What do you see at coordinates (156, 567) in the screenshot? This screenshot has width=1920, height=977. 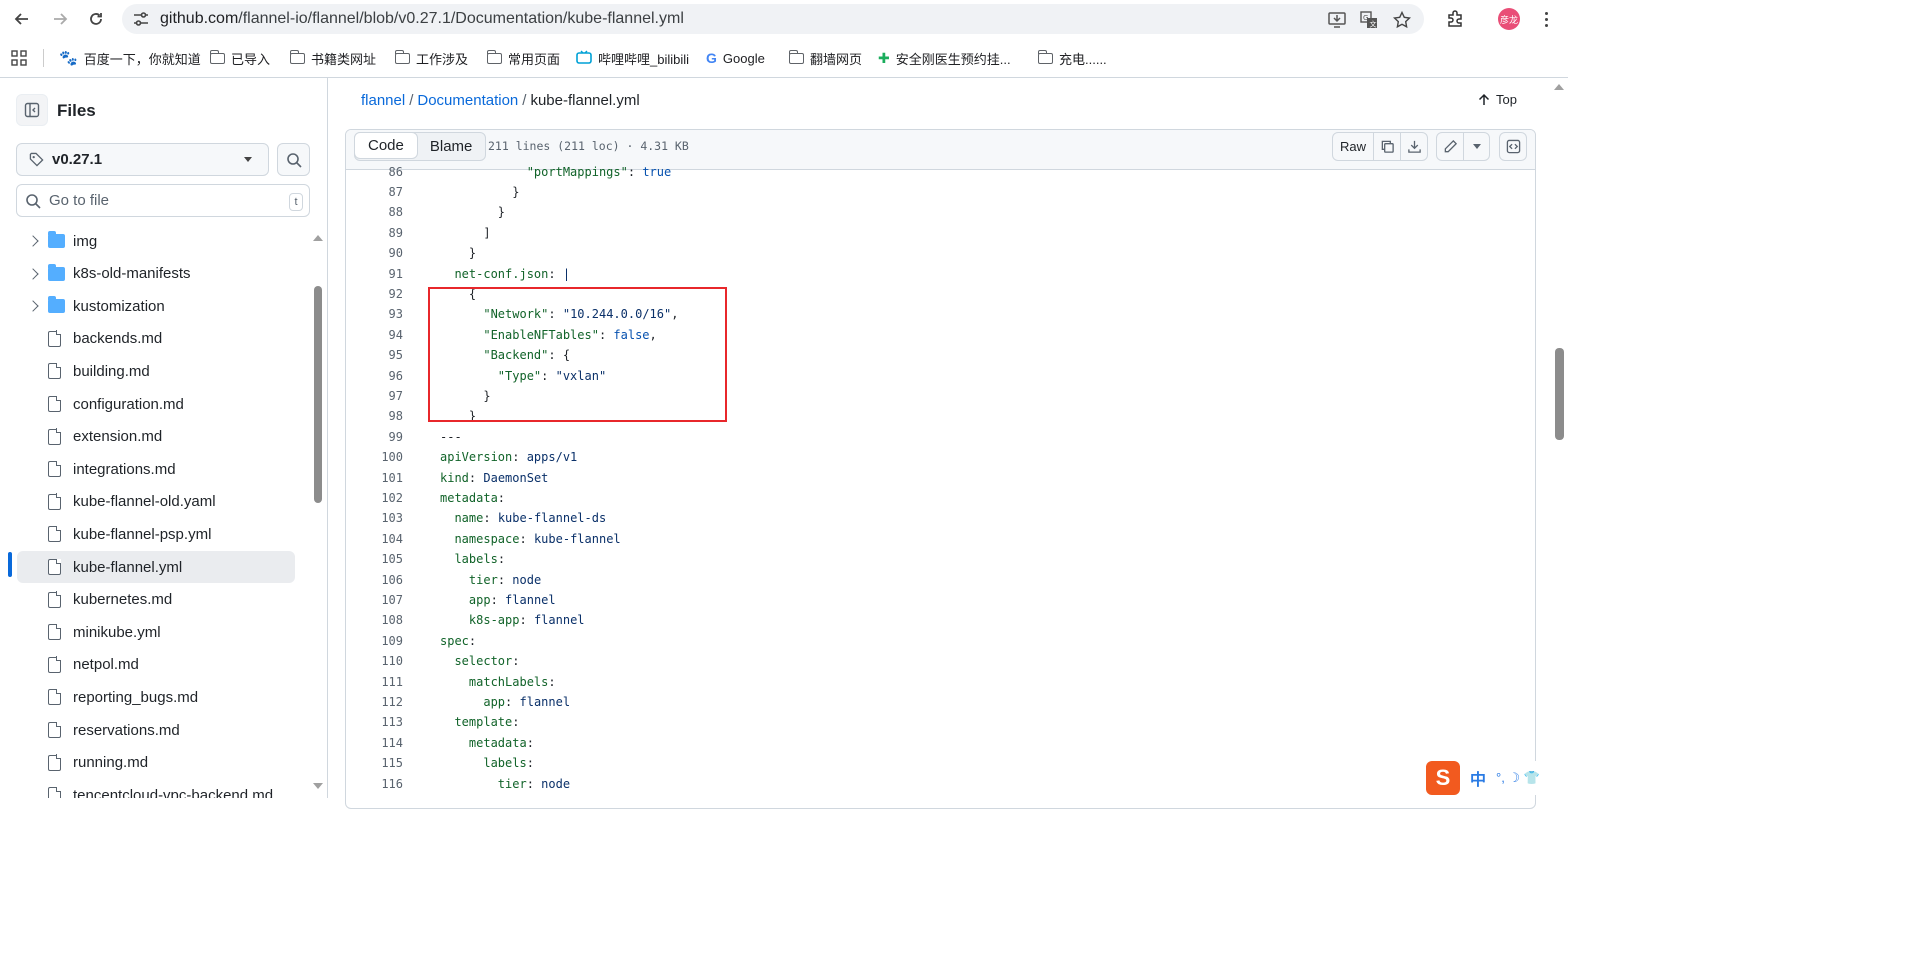 I see `tree-item-active-file: kube-flannel.yml` at bounding box center [156, 567].